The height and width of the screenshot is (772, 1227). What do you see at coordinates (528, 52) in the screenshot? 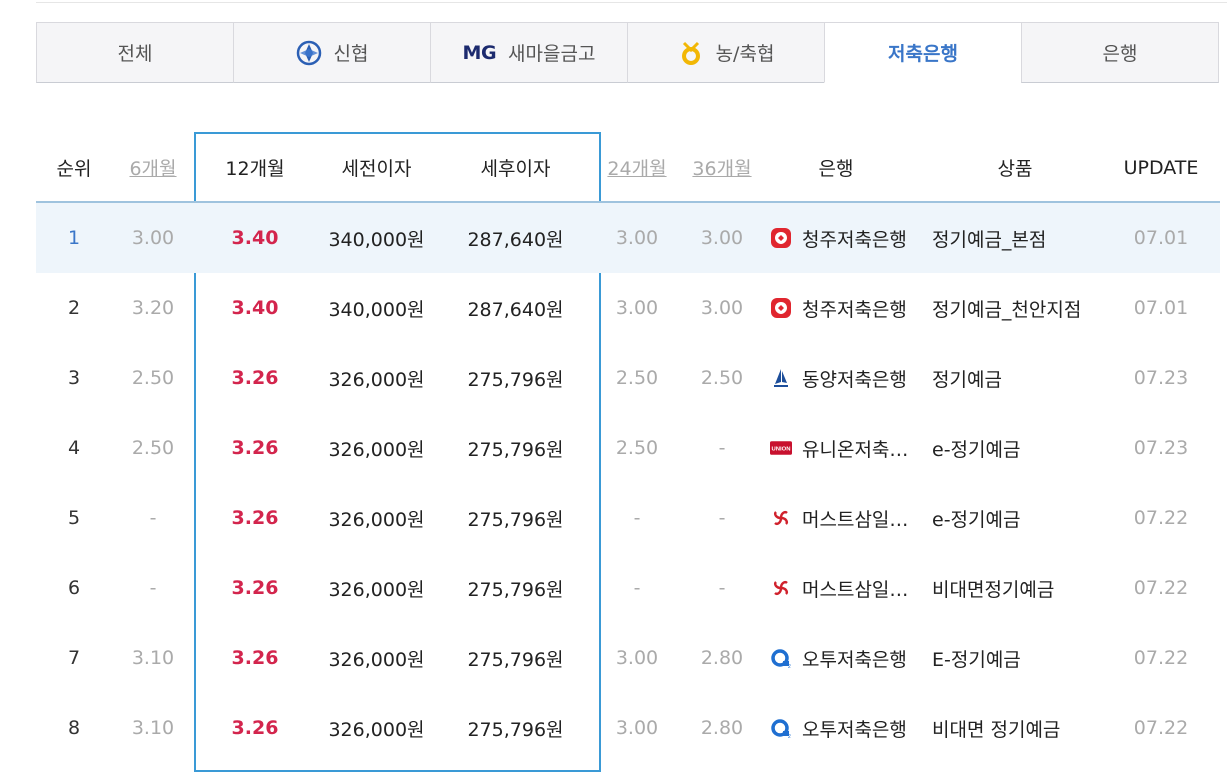
I see `tab-saemaul: MG 새마을금고` at bounding box center [528, 52].